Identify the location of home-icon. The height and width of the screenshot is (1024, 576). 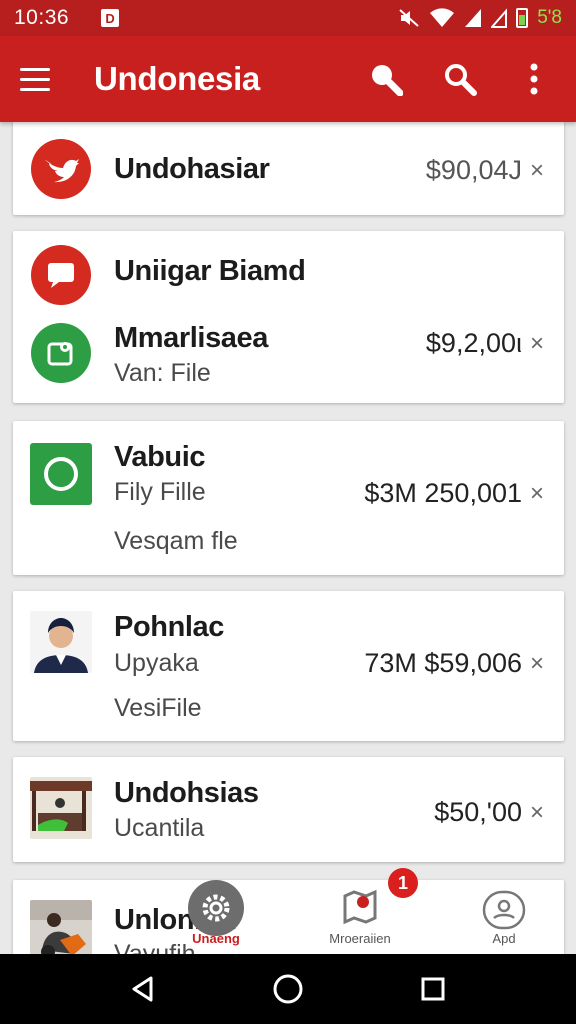
(288, 989).